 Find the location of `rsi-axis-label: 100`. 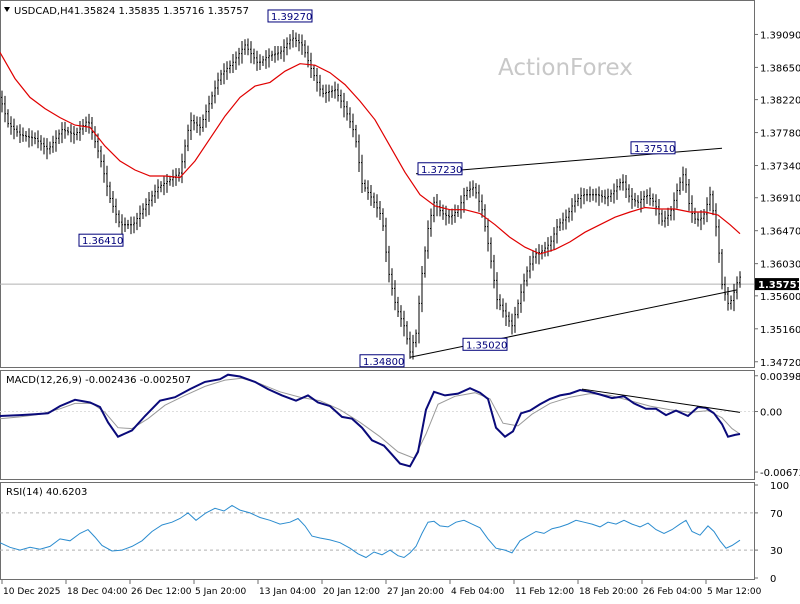

rsi-axis-label: 100 is located at coordinates (779, 486).